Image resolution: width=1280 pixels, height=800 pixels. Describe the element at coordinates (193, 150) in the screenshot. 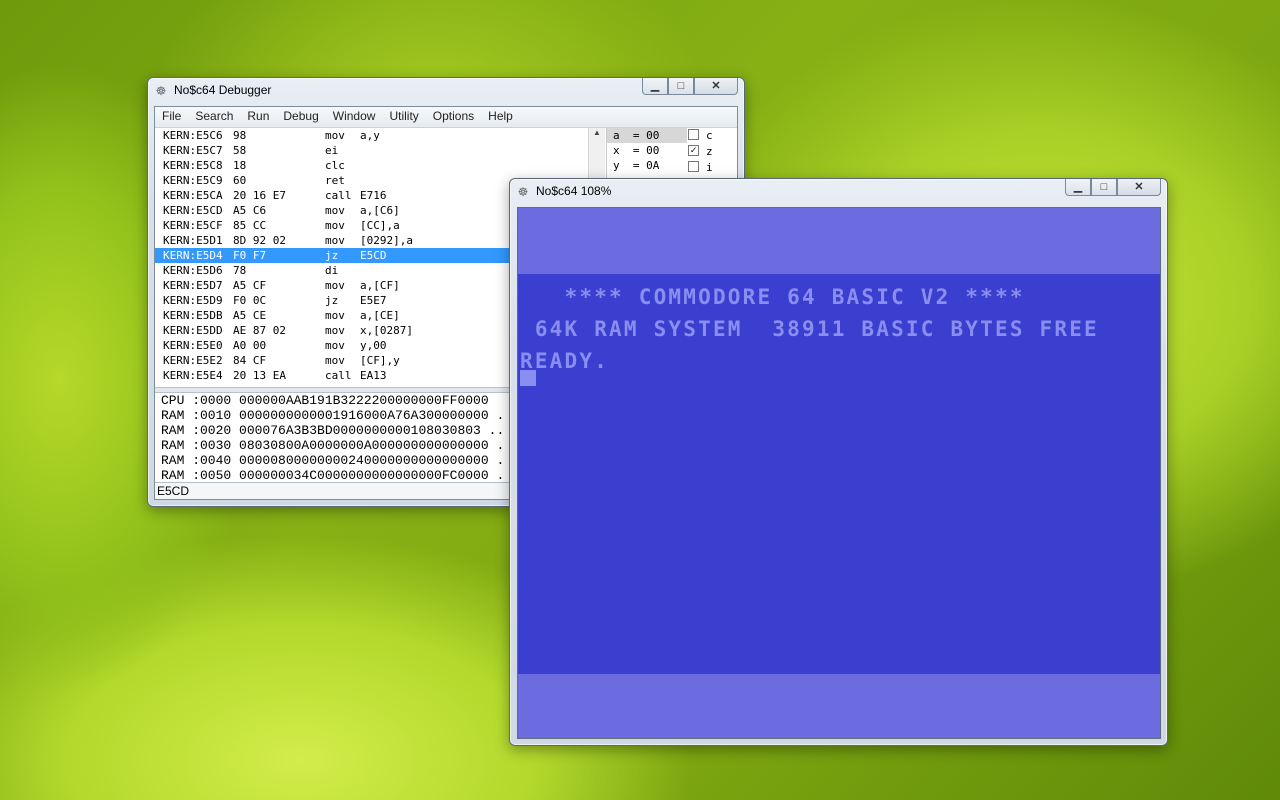

I see `row-address: KERN:E5C7` at that location.